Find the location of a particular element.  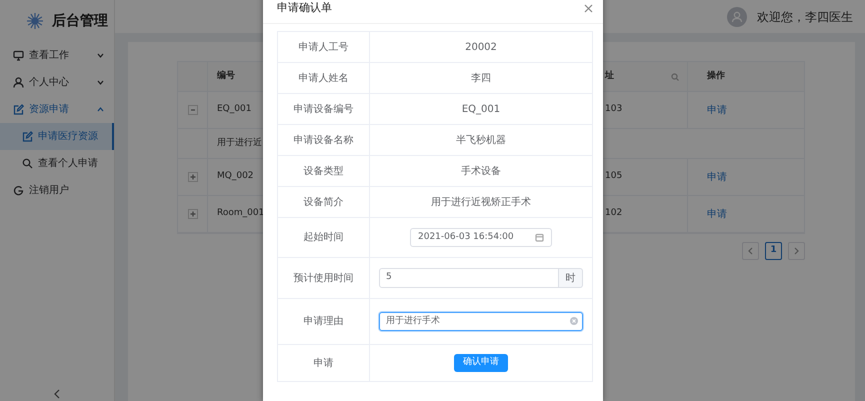

field-value: 20002 is located at coordinates (481, 47).